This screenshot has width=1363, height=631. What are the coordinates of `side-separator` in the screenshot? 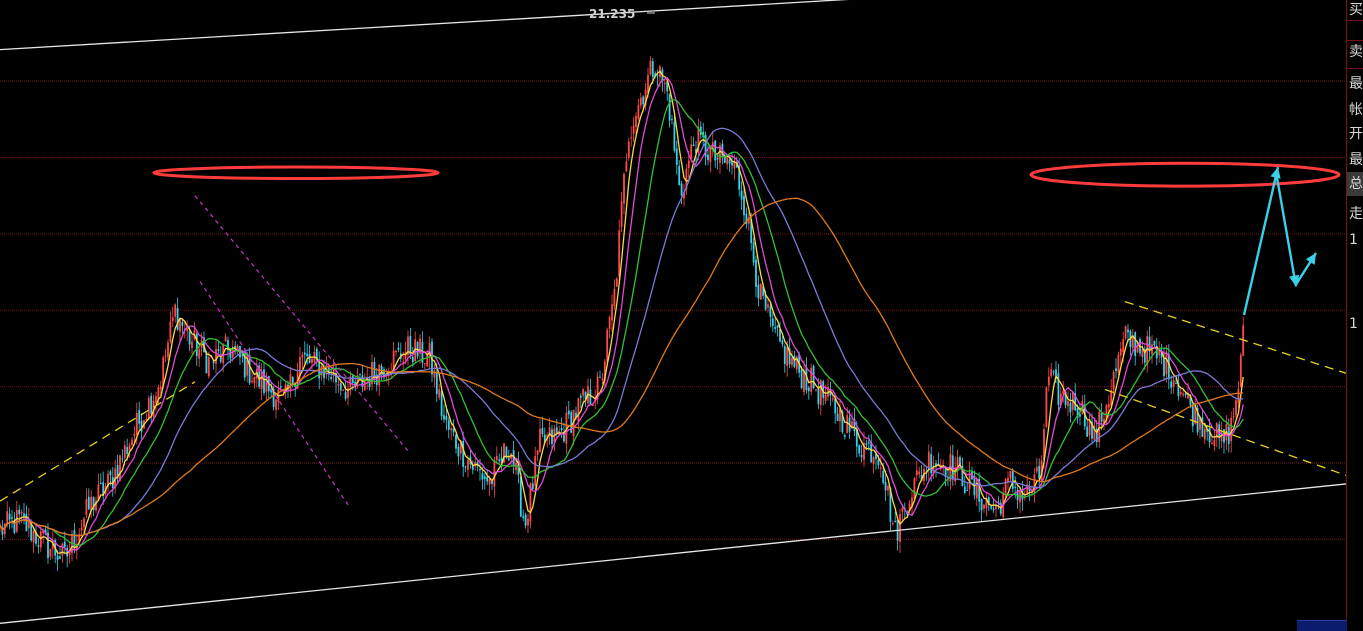 It's located at (1355, 20).